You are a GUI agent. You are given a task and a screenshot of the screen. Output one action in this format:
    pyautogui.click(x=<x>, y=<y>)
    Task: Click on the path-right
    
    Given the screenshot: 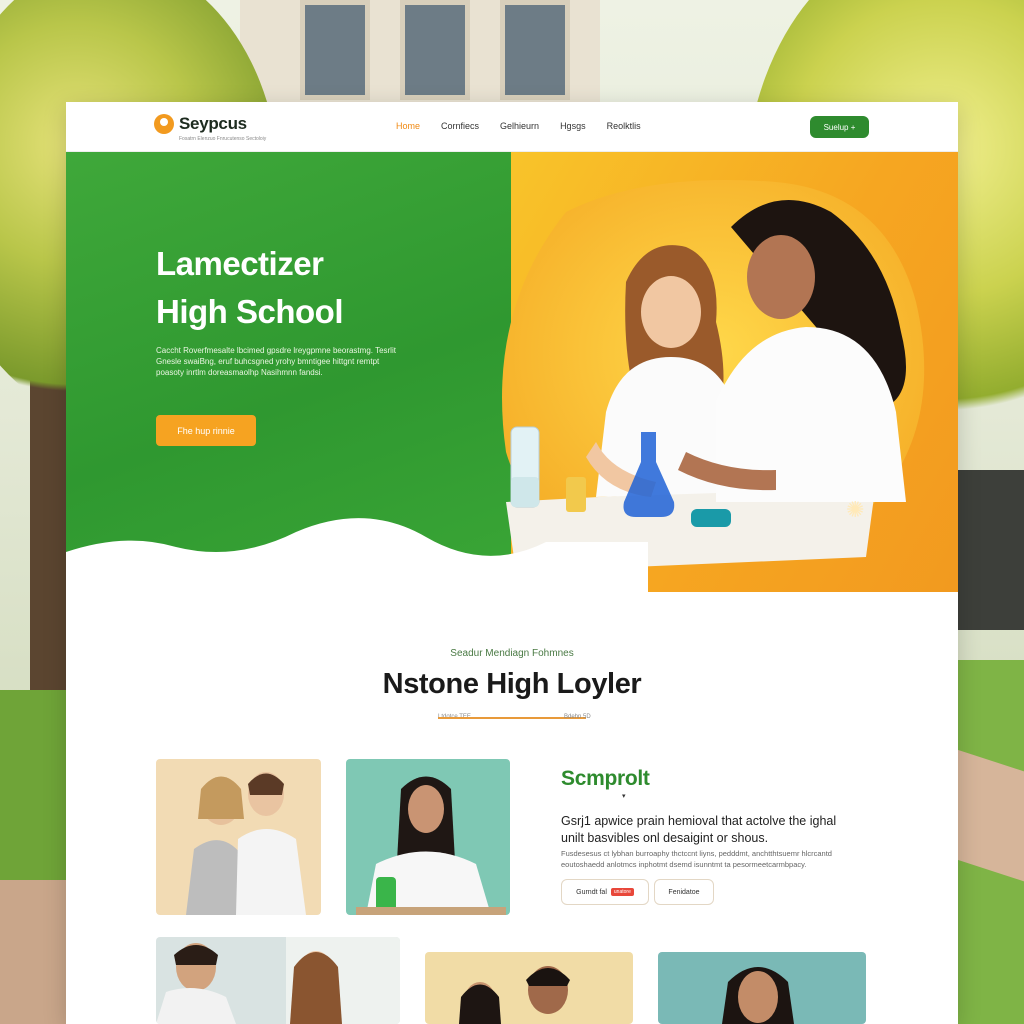 What is the action you would take?
    pyautogui.click(x=989, y=815)
    